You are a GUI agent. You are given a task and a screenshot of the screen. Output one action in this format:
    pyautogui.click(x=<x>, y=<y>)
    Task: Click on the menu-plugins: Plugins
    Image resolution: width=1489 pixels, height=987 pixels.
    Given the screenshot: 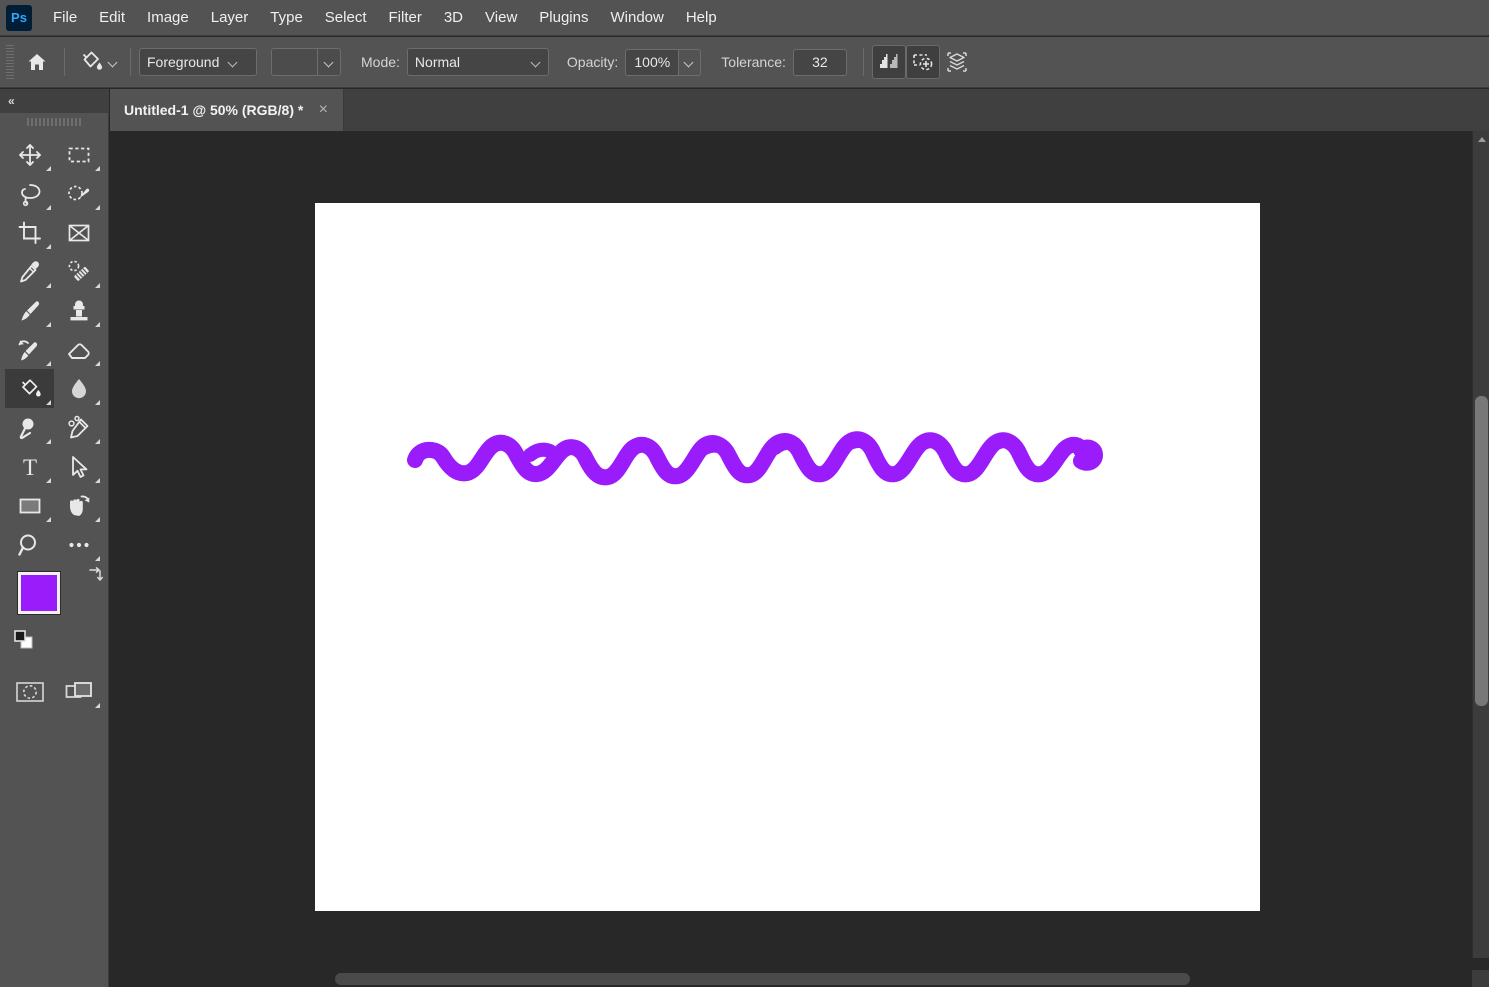 What is the action you would take?
    pyautogui.click(x=563, y=17)
    